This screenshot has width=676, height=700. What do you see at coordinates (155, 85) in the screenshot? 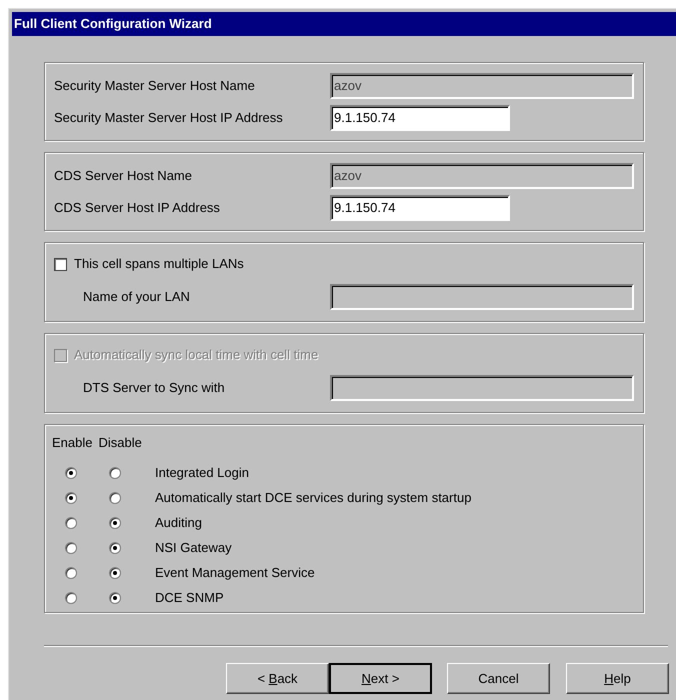
I see `field-label: Security Master Server Host Name` at bounding box center [155, 85].